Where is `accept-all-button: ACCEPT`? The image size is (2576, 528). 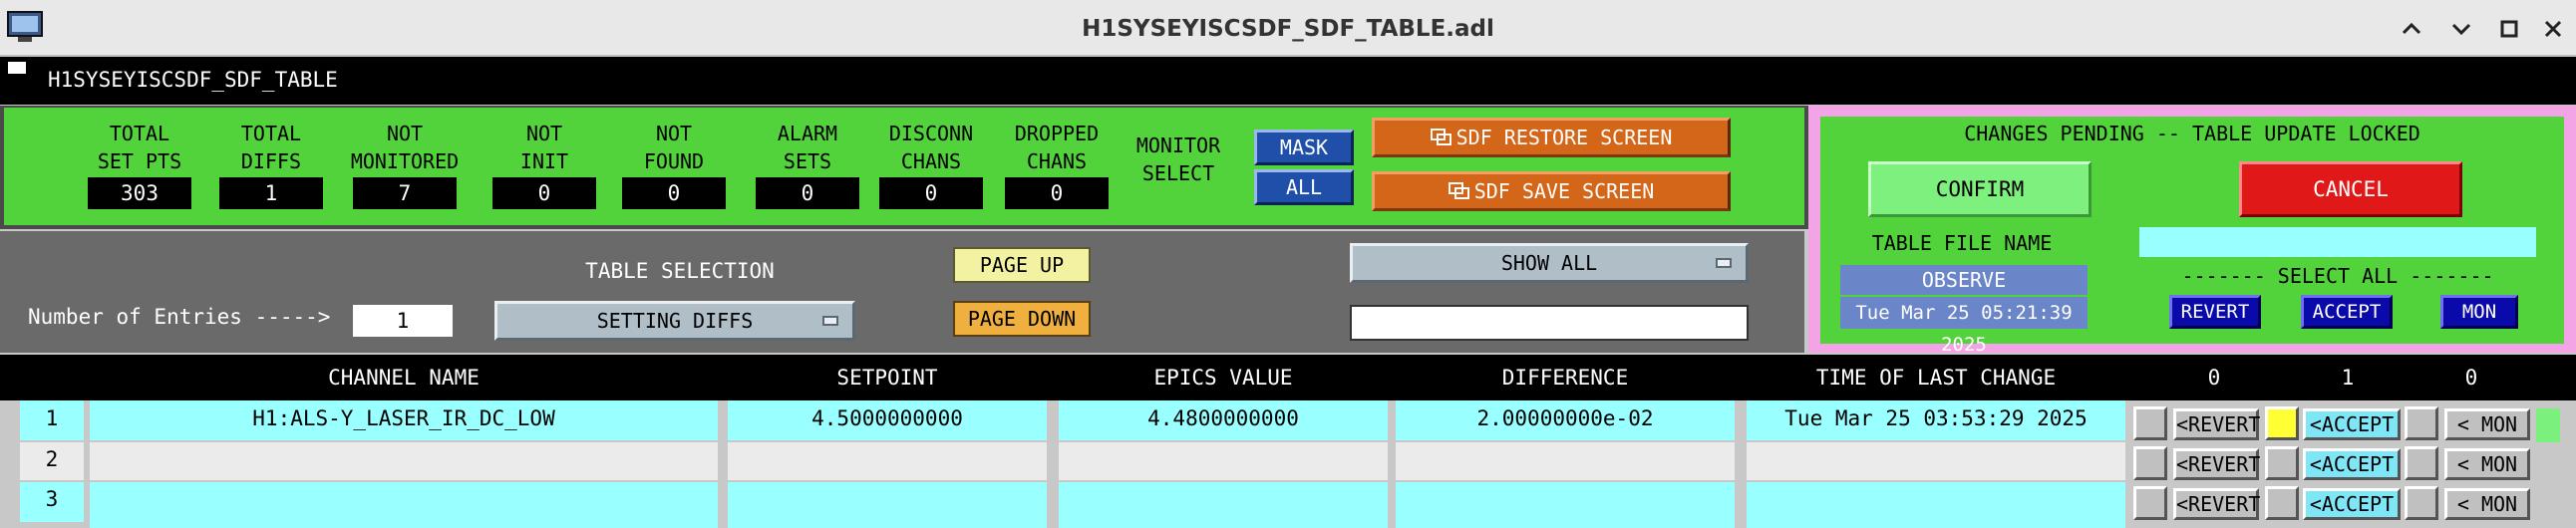
accept-all-button: ACCEPT is located at coordinates (2347, 312).